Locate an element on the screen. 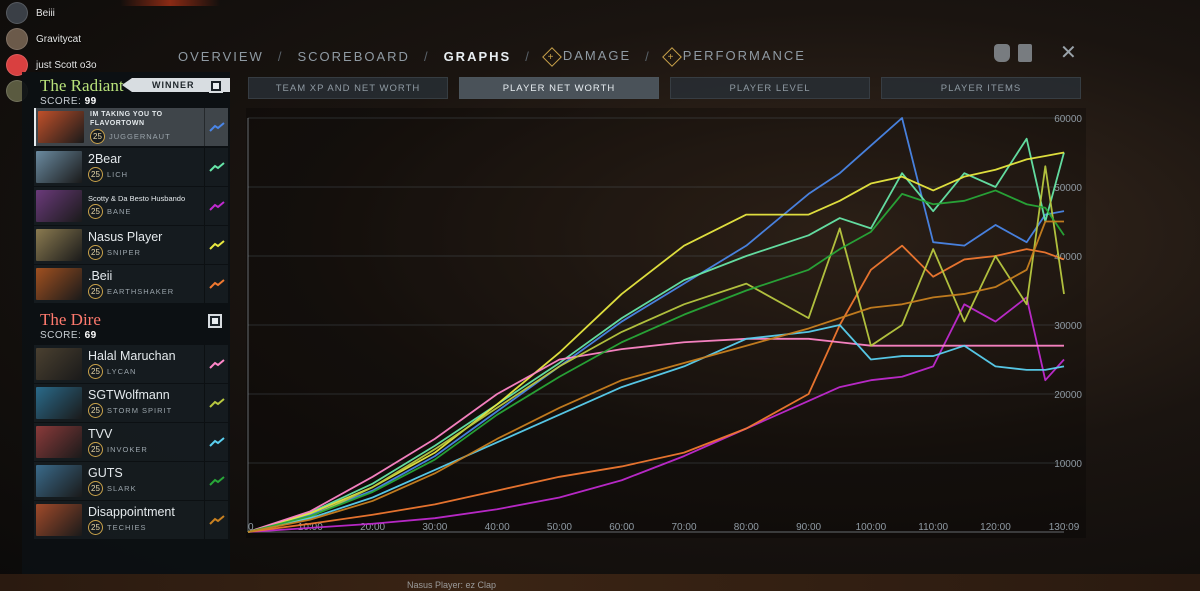  team-score: SCORE: 99 is located at coordinates (82, 101).